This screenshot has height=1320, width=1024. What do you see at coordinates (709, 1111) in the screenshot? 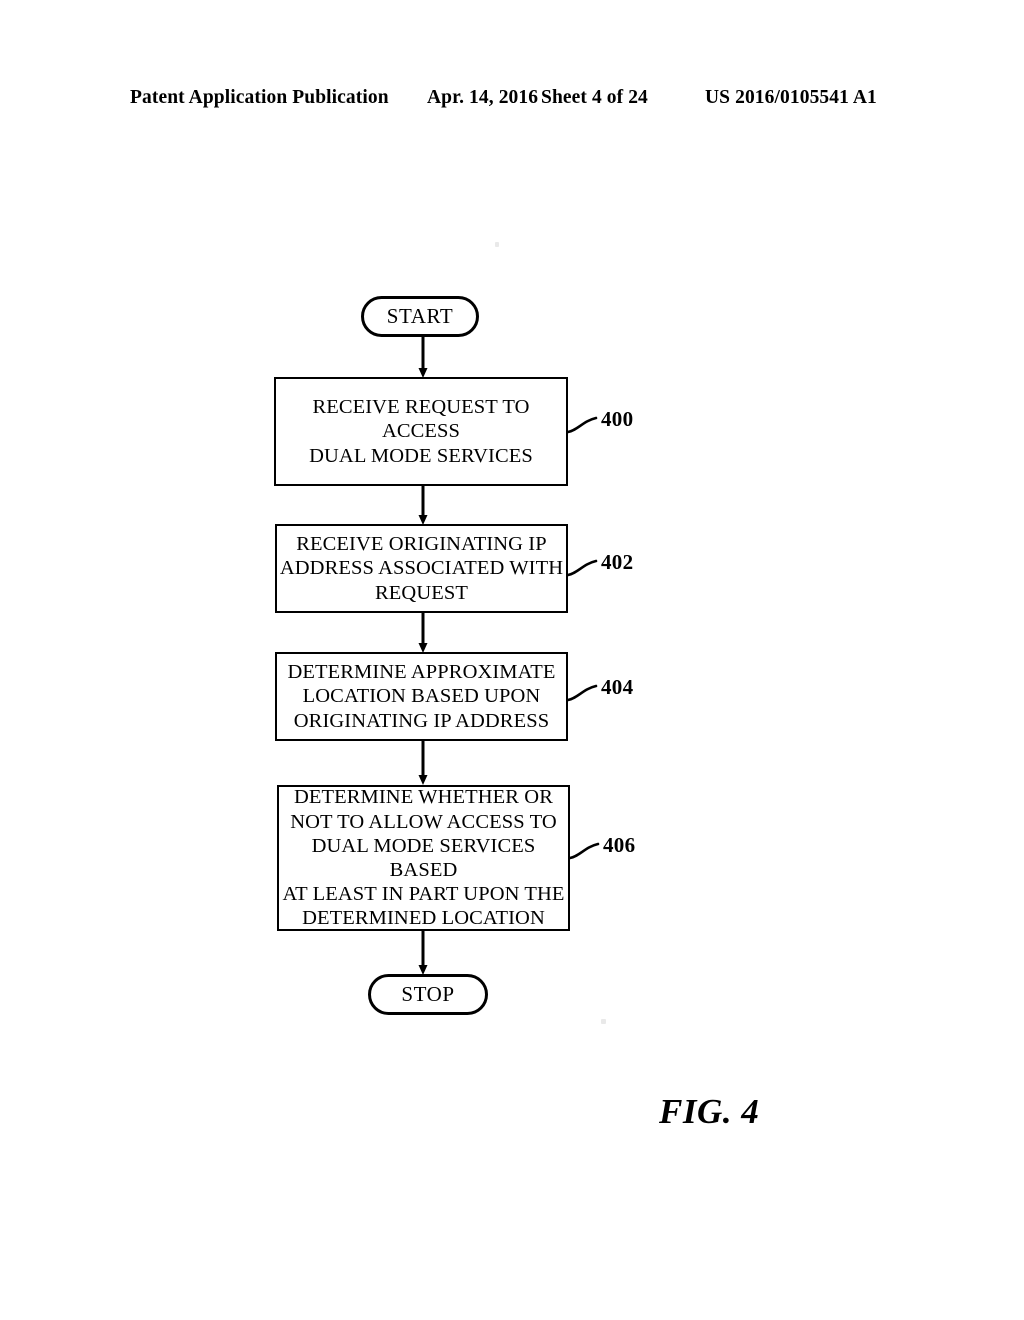
I see `figure-caption: FIG. 4` at bounding box center [709, 1111].